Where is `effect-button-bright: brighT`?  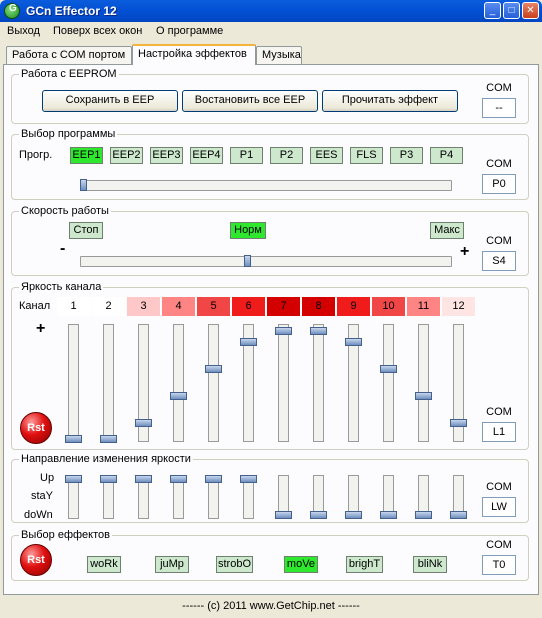
effect-button-bright: brighT is located at coordinates (364, 564).